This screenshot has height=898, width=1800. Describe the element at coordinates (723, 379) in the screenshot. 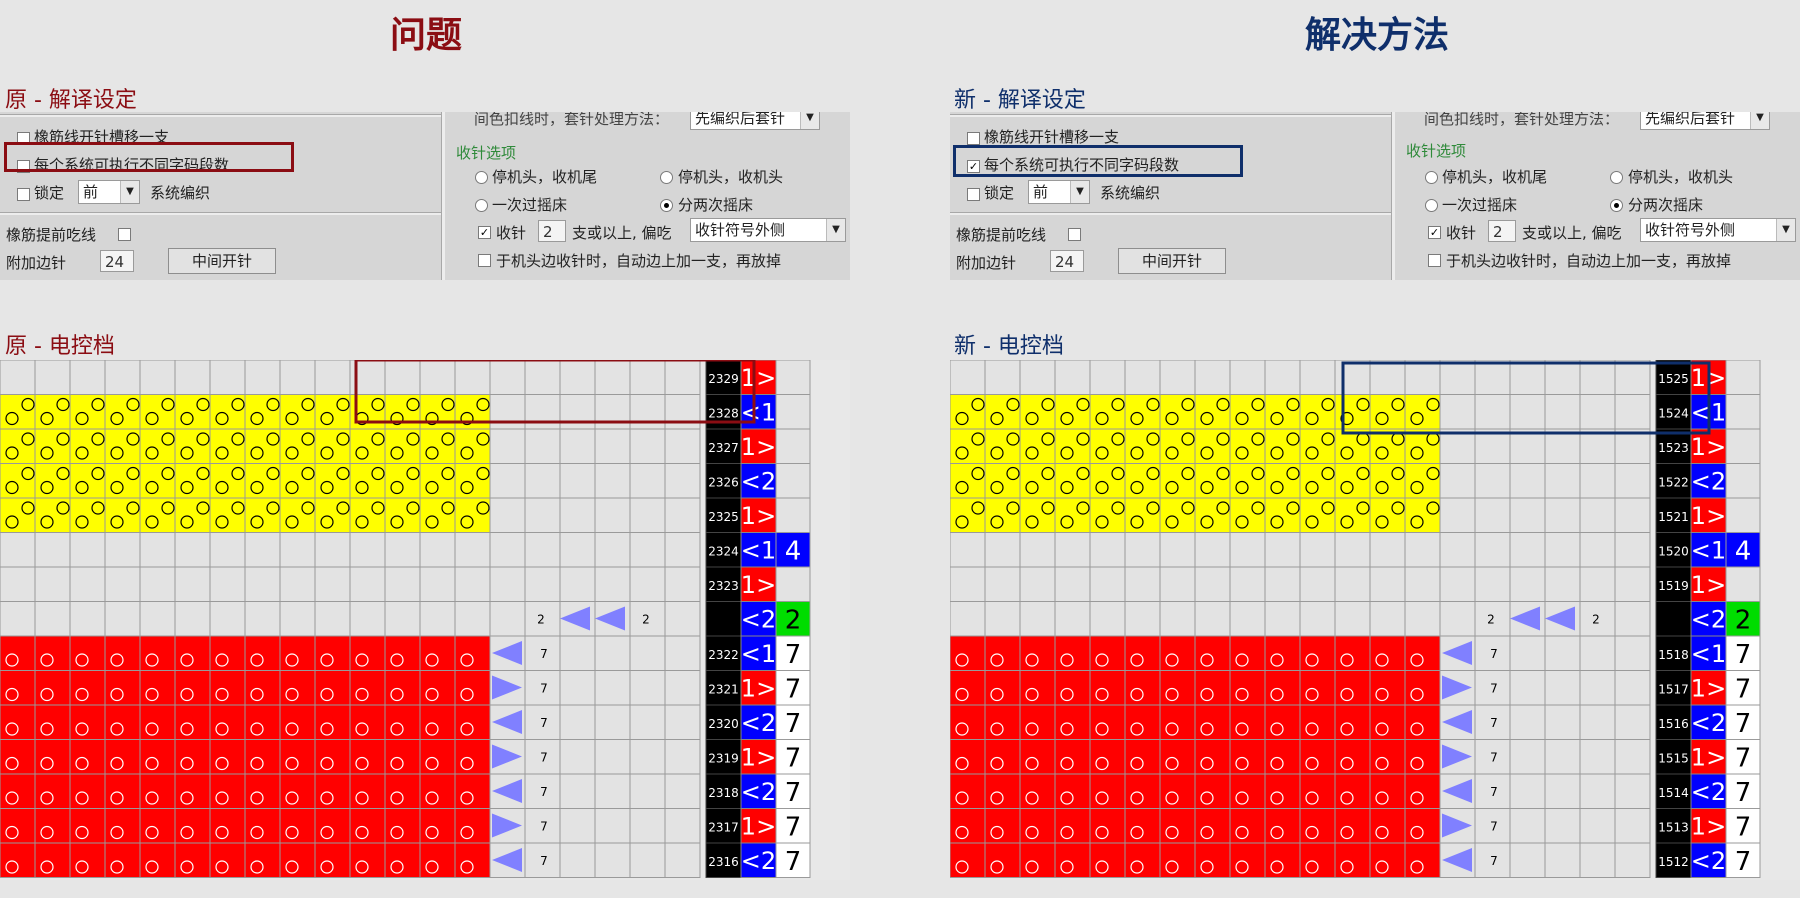

I see `row-number: 2329` at that location.